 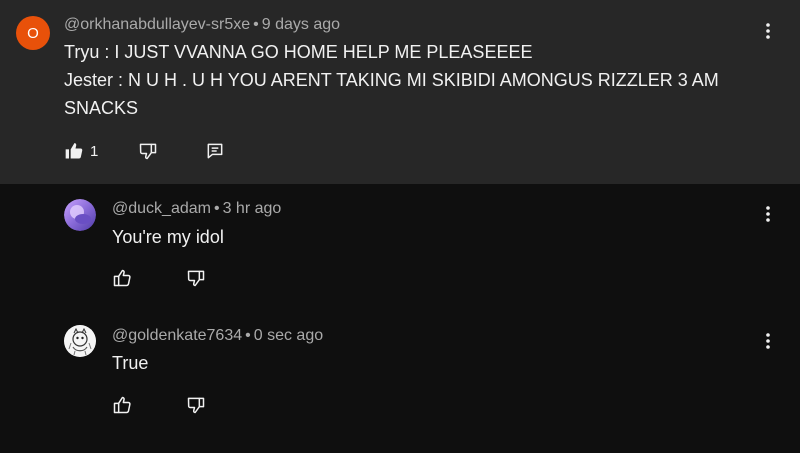 I want to click on comment-meta: @goldenkate7634 • 0 sec ago, so click(x=217, y=336).